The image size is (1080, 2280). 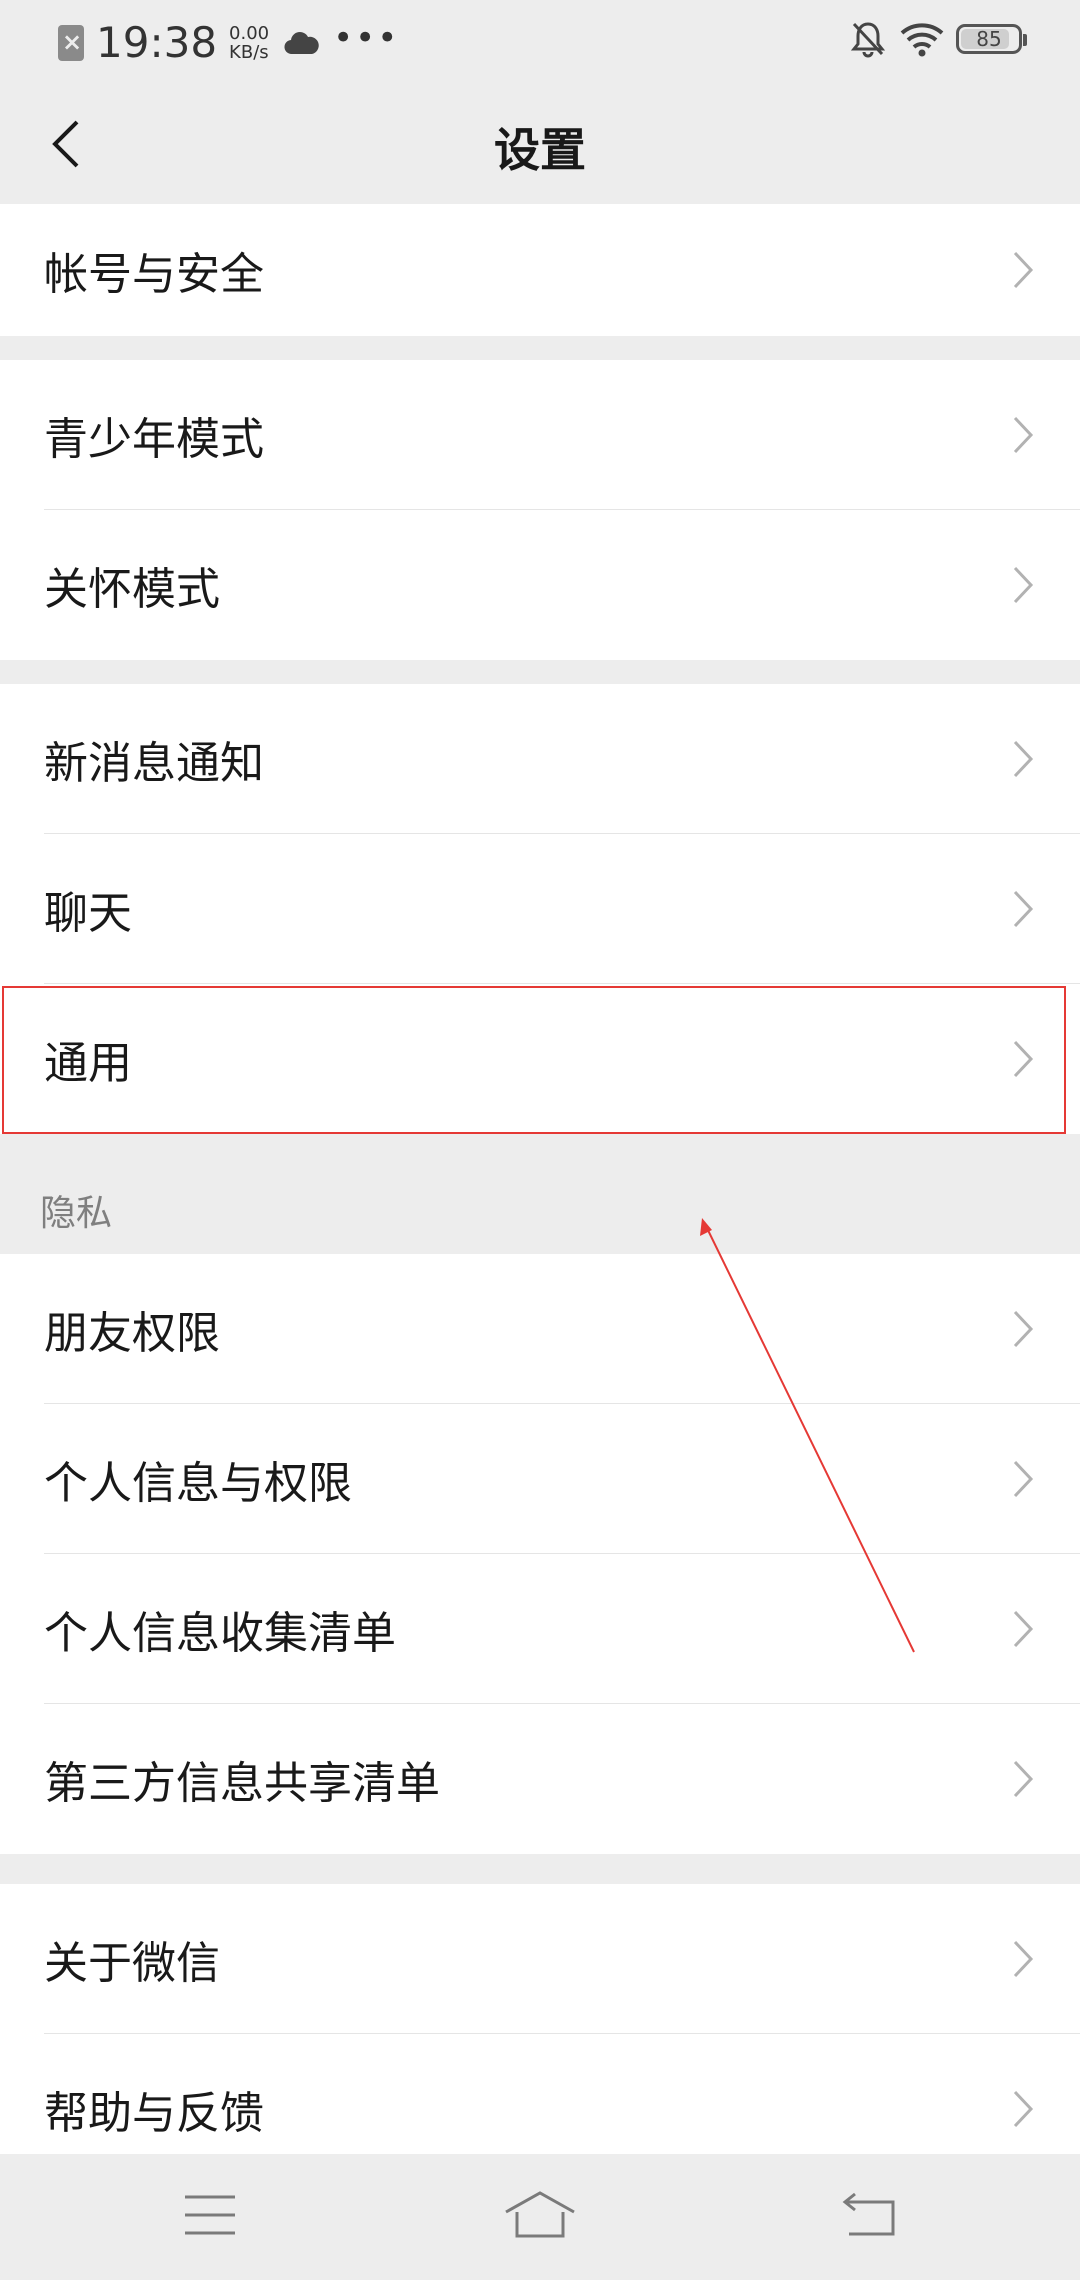 I want to click on settings-item-label: 朋友权限, so click(x=132, y=1333).